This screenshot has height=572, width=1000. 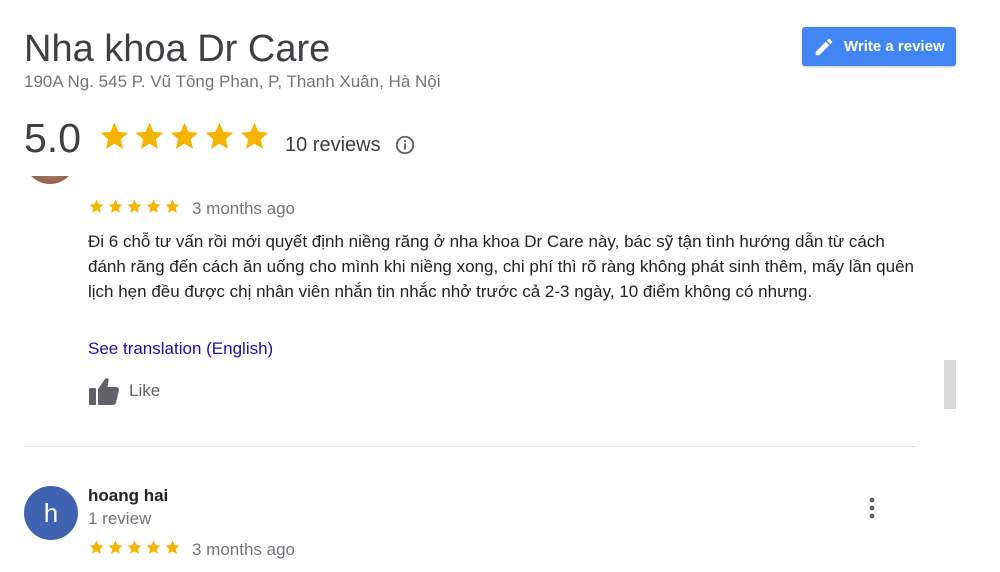 What do you see at coordinates (104, 391) in the screenshot?
I see `thumbs-up-icon` at bounding box center [104, 391].